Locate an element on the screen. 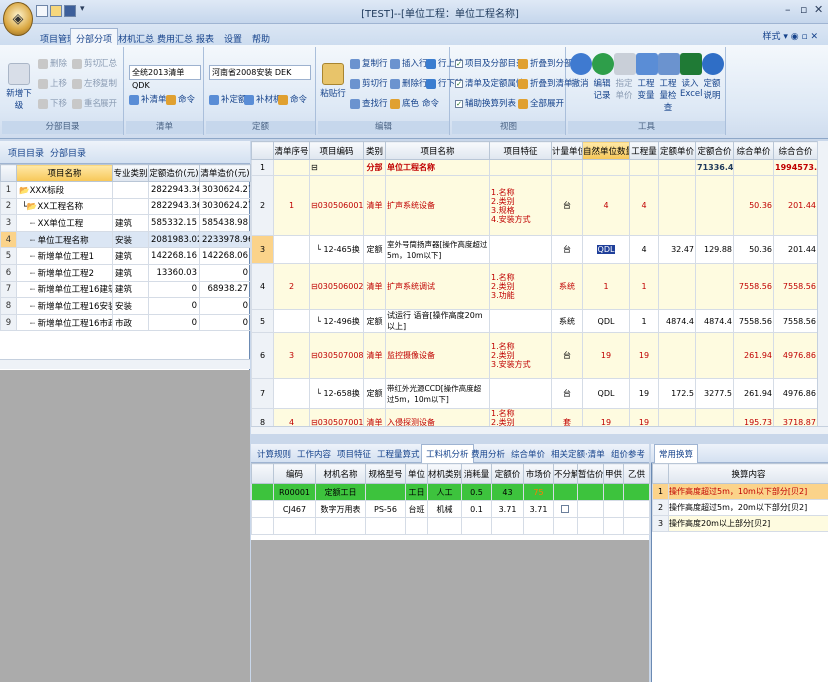  conversion-row: 1 操作高度超过5m，10m以下部分[贝2] is located at coordinates (740, 491).